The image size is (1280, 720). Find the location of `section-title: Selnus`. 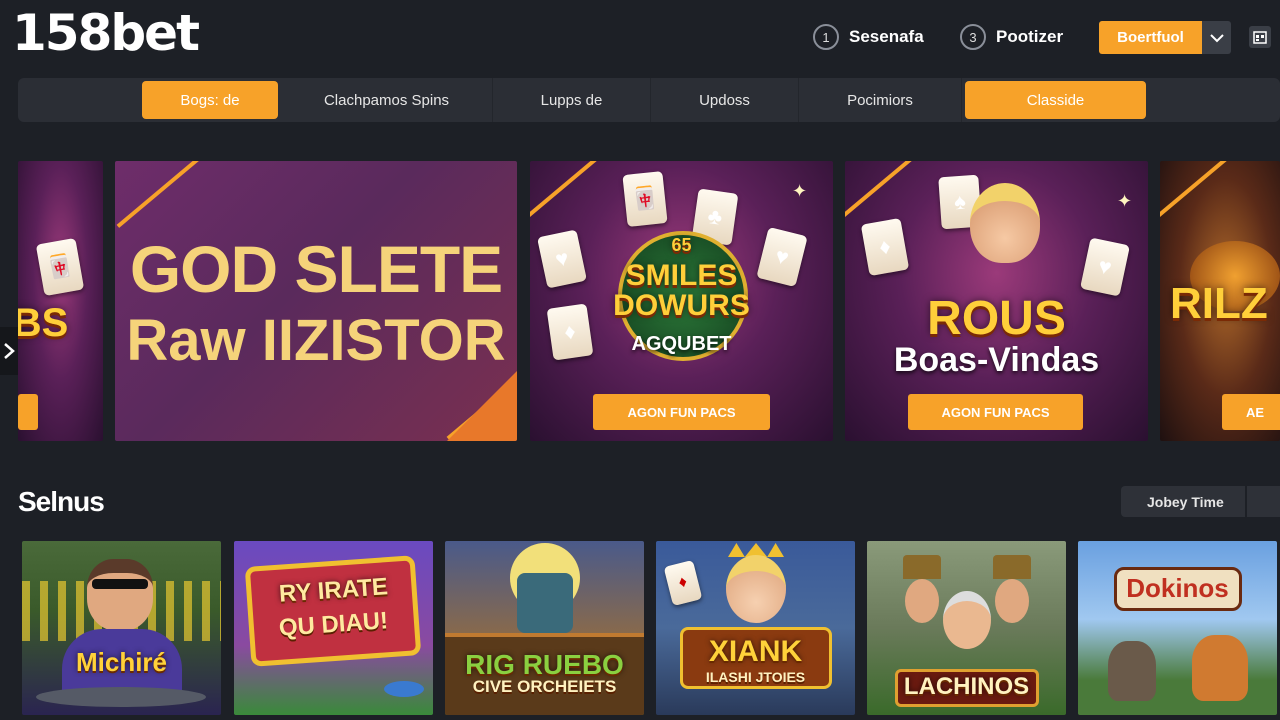

section-title: Selnus is located at coordinates (61, 501).